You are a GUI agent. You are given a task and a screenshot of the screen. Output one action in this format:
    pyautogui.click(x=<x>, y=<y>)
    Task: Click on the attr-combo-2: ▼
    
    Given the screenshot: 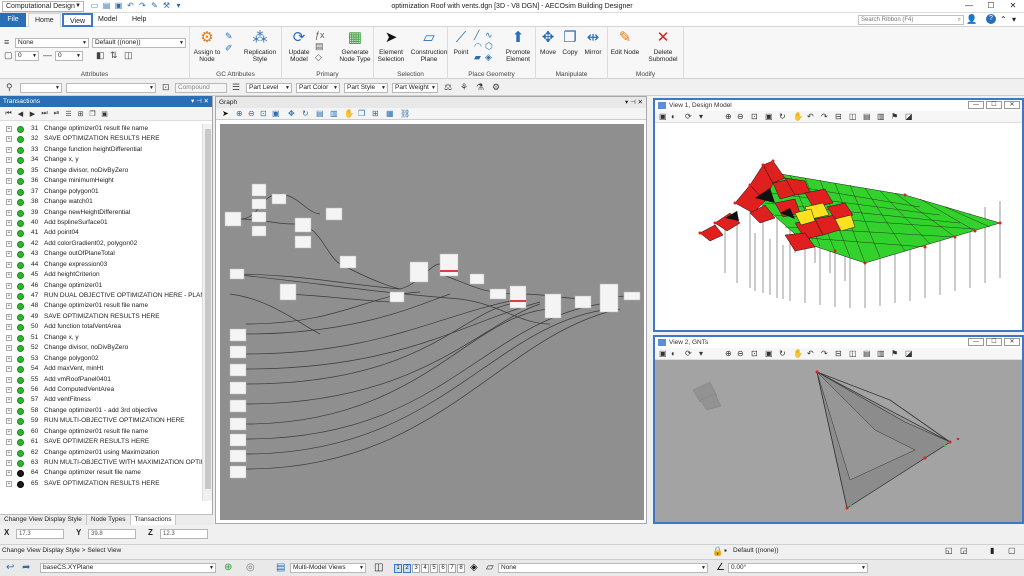 What is the action you would take?
    pyautogui.click(x=111, y=88)
    